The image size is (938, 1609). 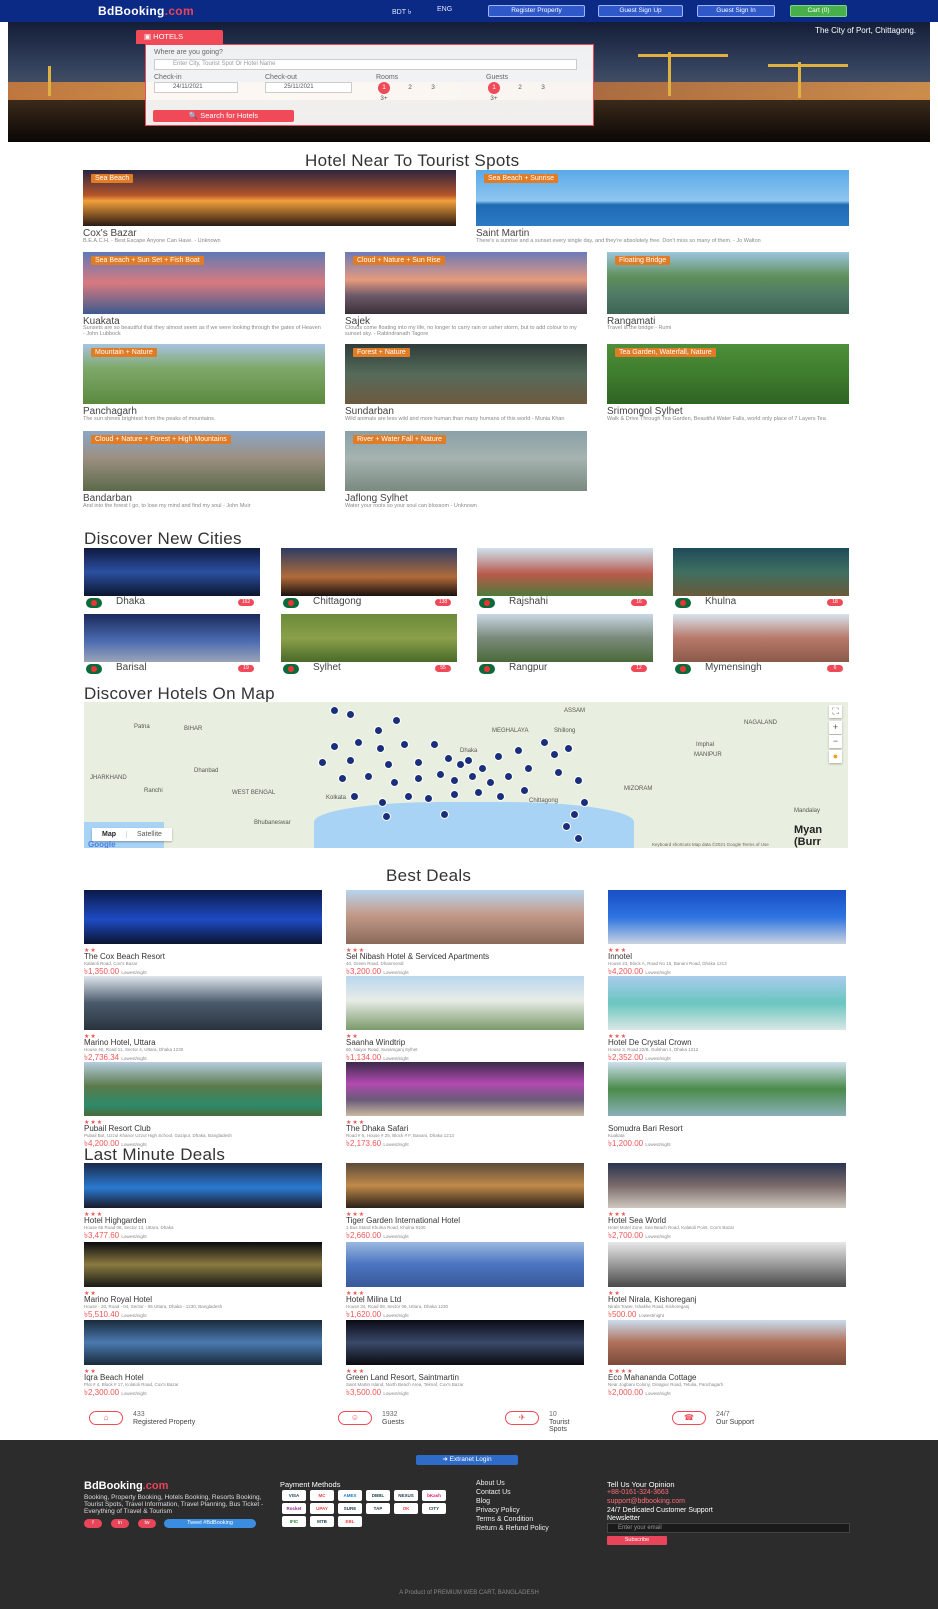 What do you see at coordinates (149, 834) in the screenshot?
I see `map-type-satellite-button: Satellite` at bounding box center [149, 834].